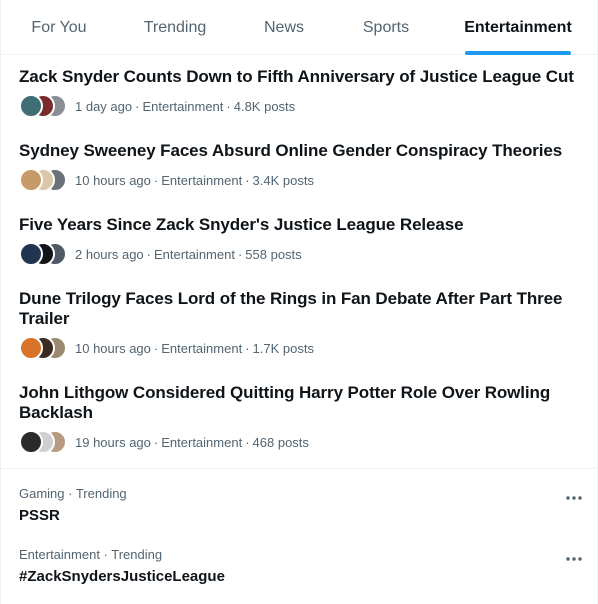 The width and height of the screenshot is (598, 604). What do you see at coordinates (518, 53) in the screenshot?
I see `tab-active-indicator` at bounding box center [518, 53].